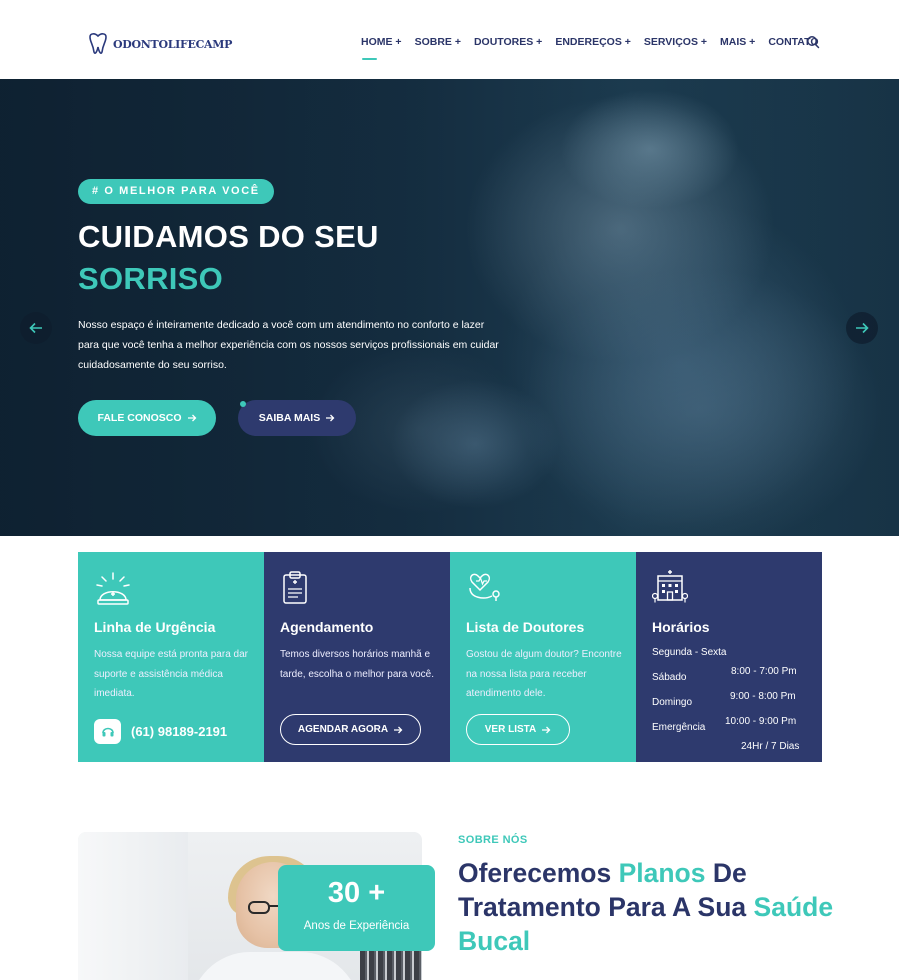  What do you see at coordinates (381, 42) in the screenshot?
I see `nav-home: HOME +` at bounding box center [381, 42].